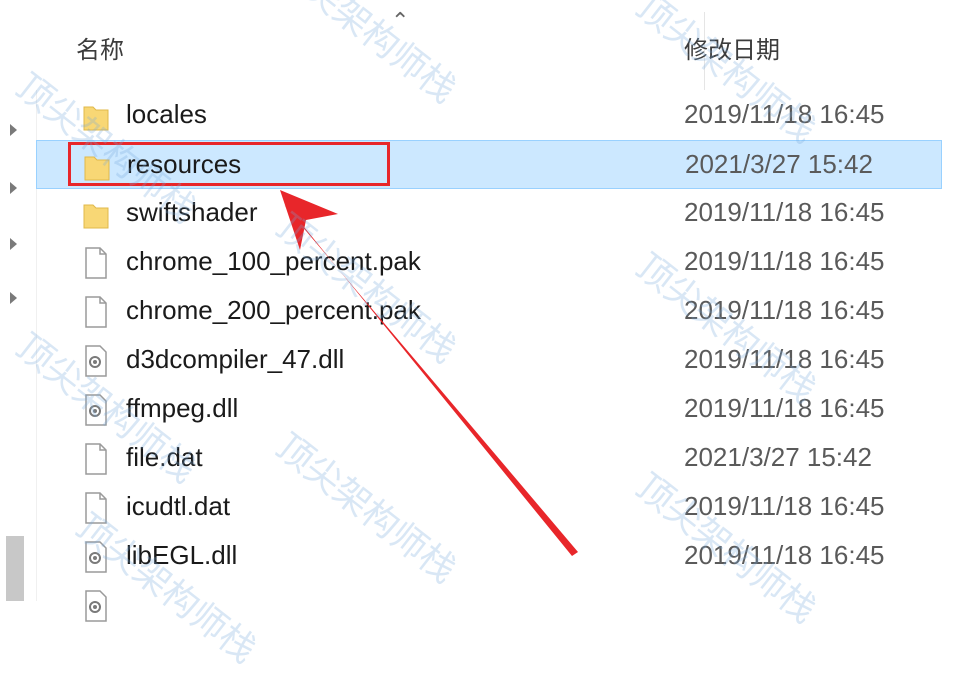 The width and height of the screenshot is (956, 673). What do you see at coordinates (496, 45) in the screenshot?
I see `column-header-row: ⌃ 名称 修改日期` at bounding box center [496, 45].